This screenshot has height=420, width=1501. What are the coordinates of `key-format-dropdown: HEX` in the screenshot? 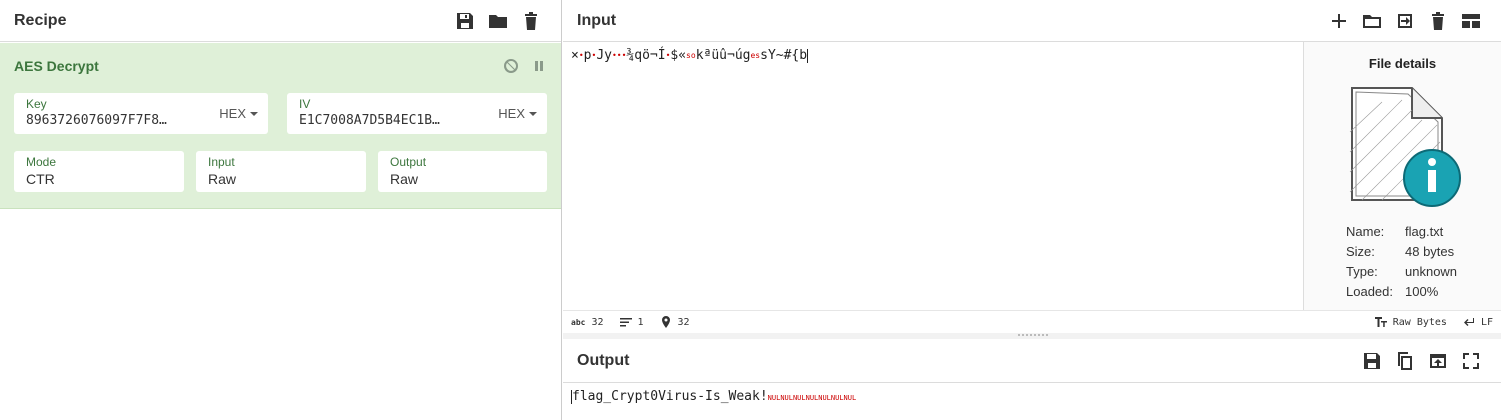 It's located at (238, 113).